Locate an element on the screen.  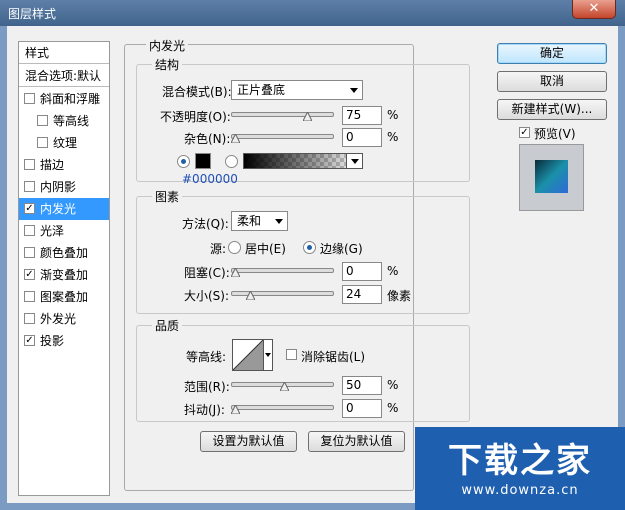
style-item-label: 内阴影 is located at coordinates (58, 187).